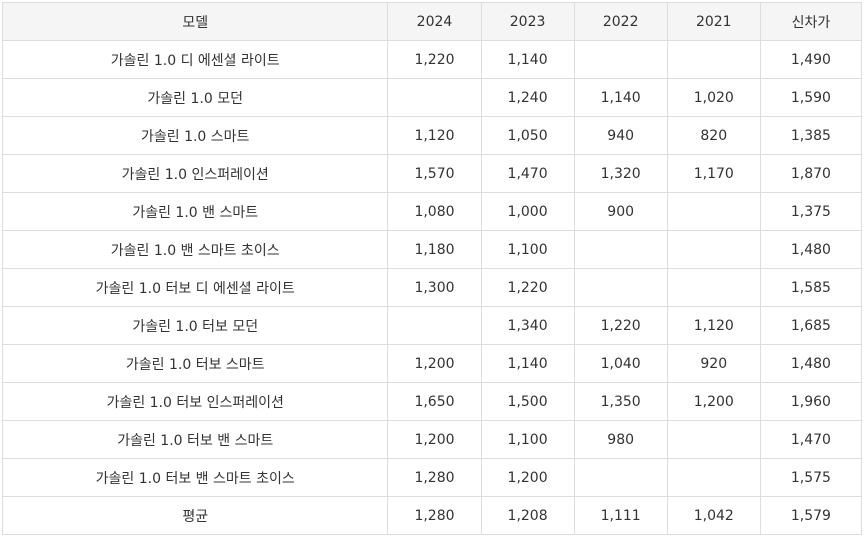 Image resolution: width=864 pixels, height=538 pixels. I want to click on cell-2024: 1,120, so click(434, 135).